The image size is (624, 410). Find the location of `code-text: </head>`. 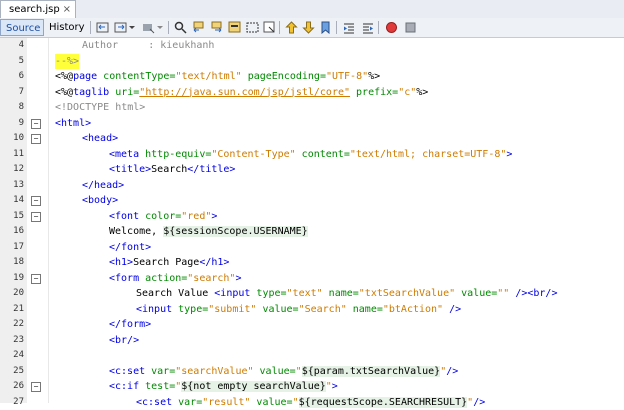

code-text: </head> is located at coordinates (103, 186).